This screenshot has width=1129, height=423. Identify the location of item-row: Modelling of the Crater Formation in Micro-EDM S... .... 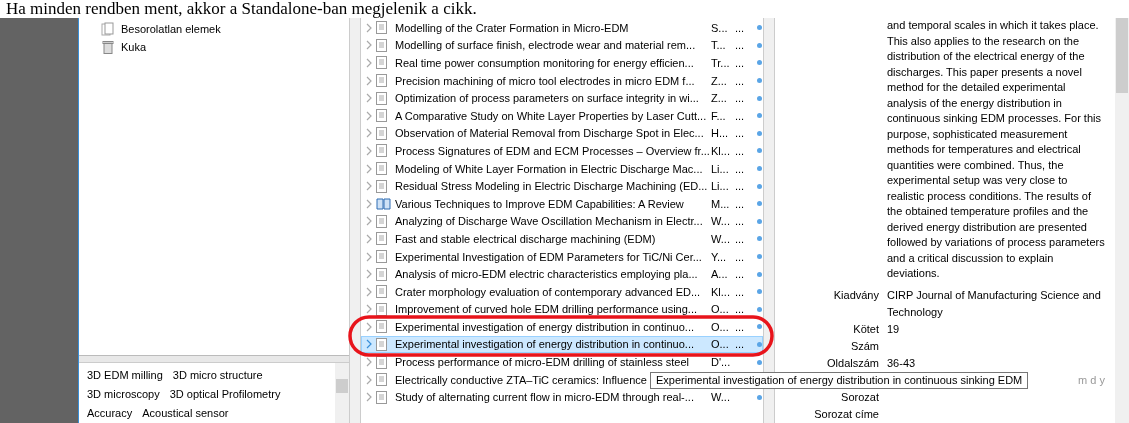
(562, 28).